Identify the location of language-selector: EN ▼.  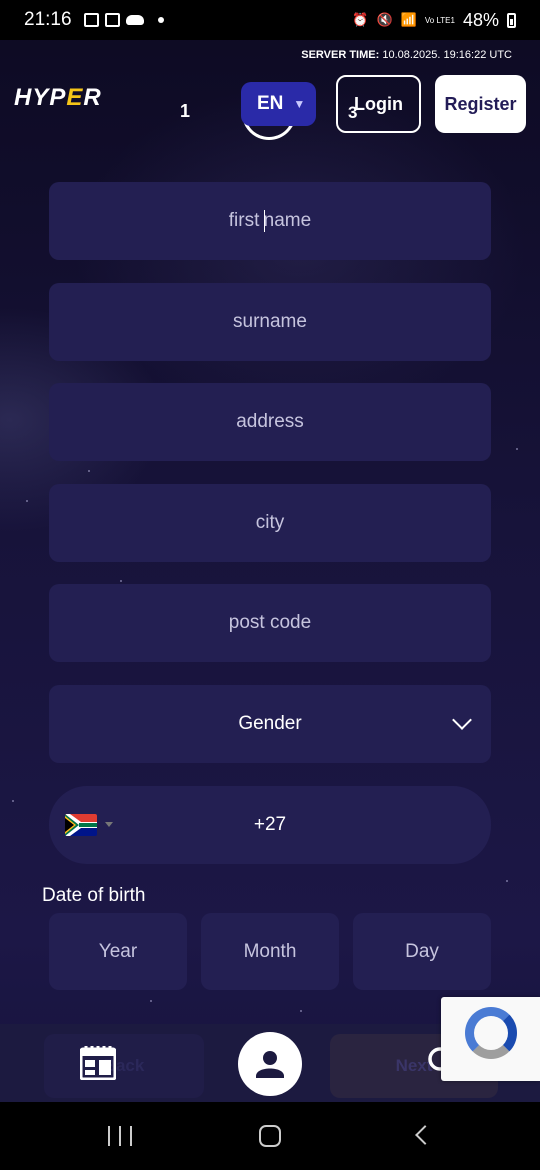
(278, 104).